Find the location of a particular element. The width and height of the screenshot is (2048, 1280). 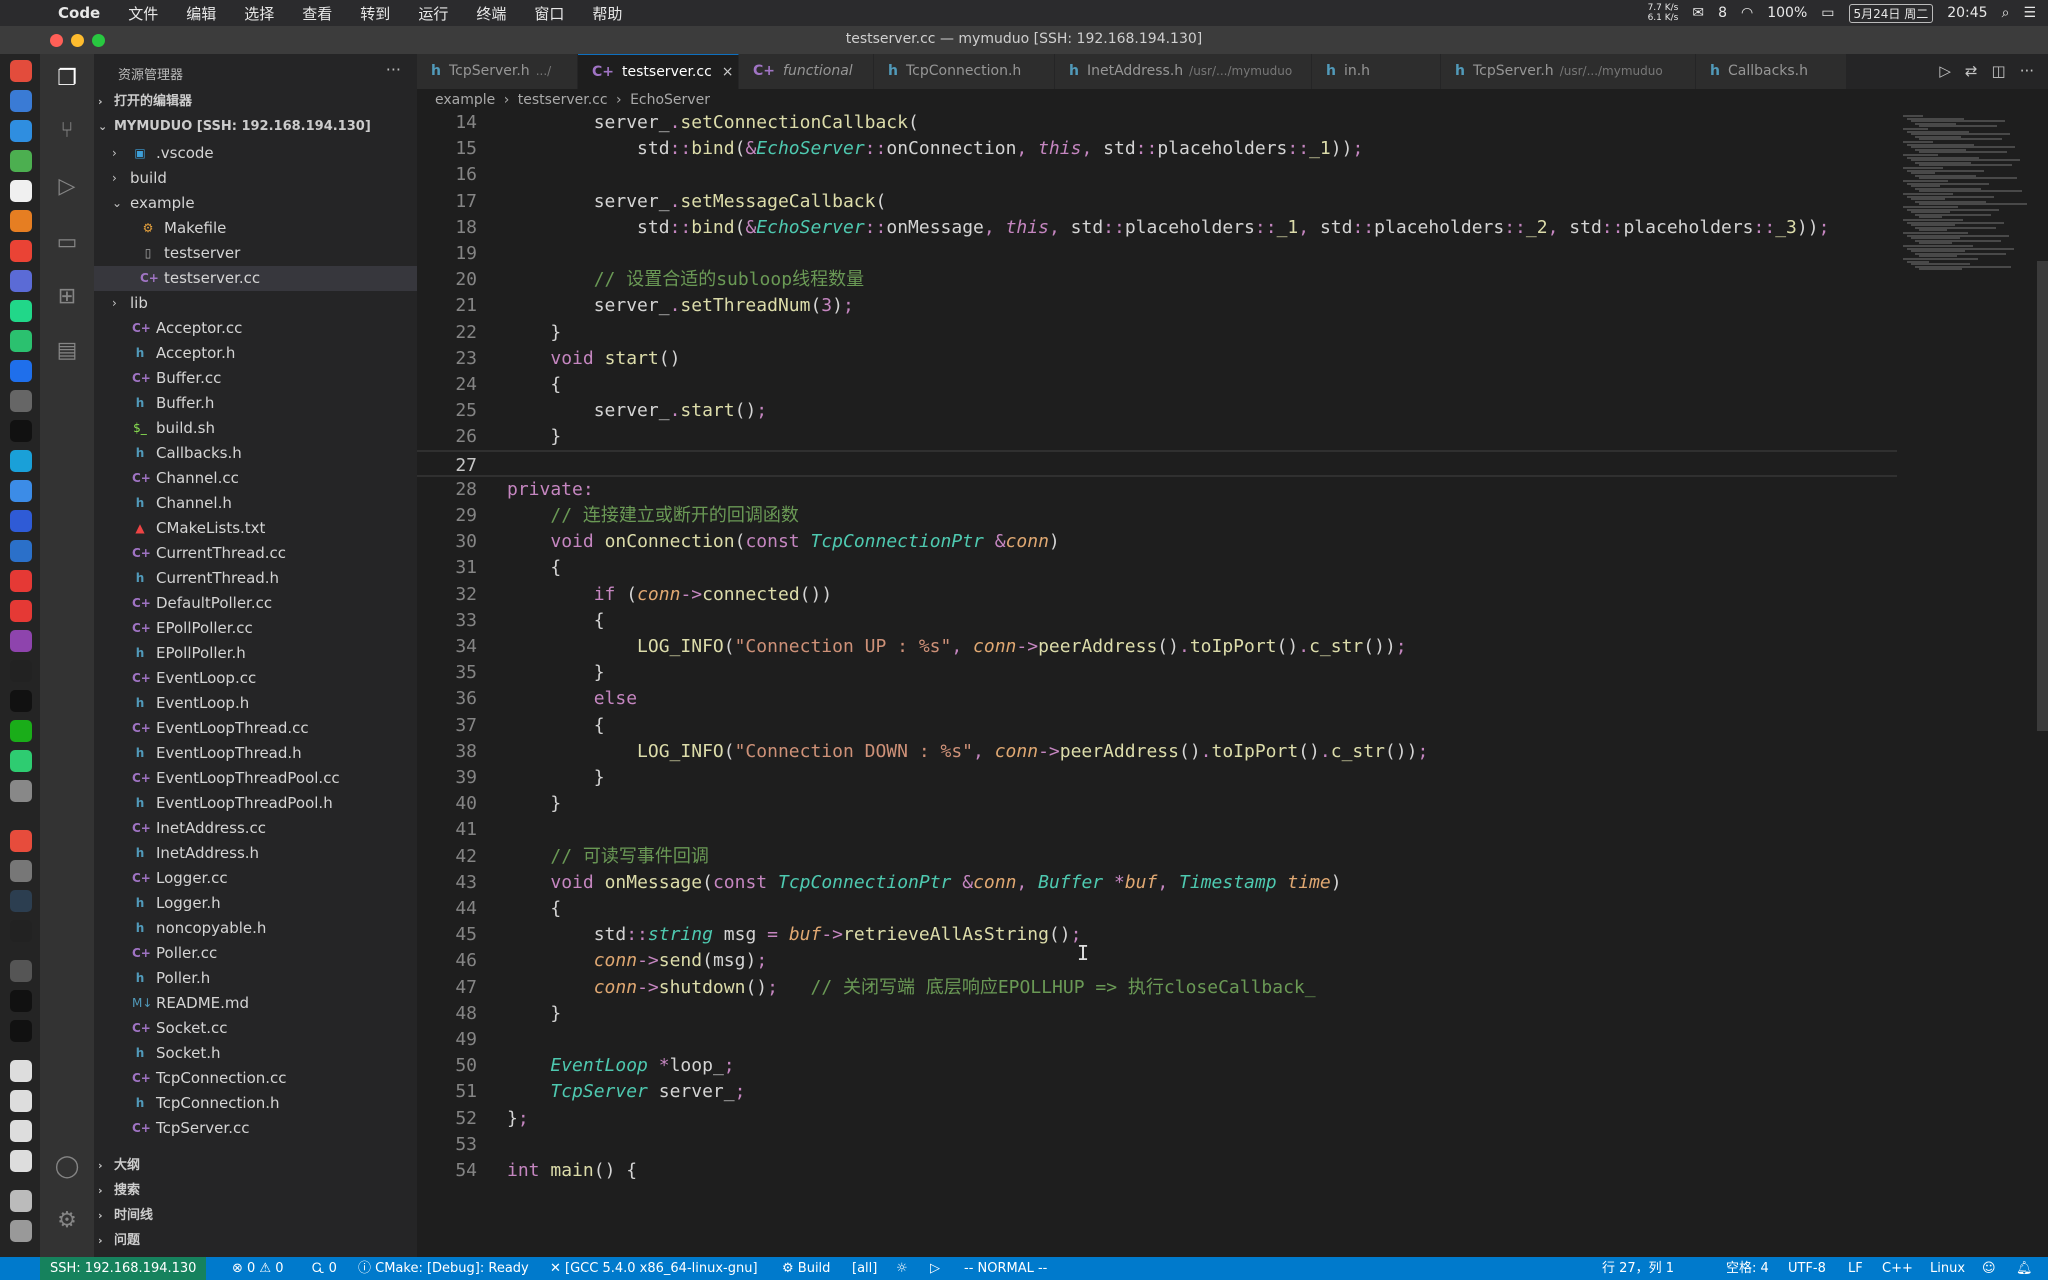

code-line: 36 else is located at coordinates (1157, 698).